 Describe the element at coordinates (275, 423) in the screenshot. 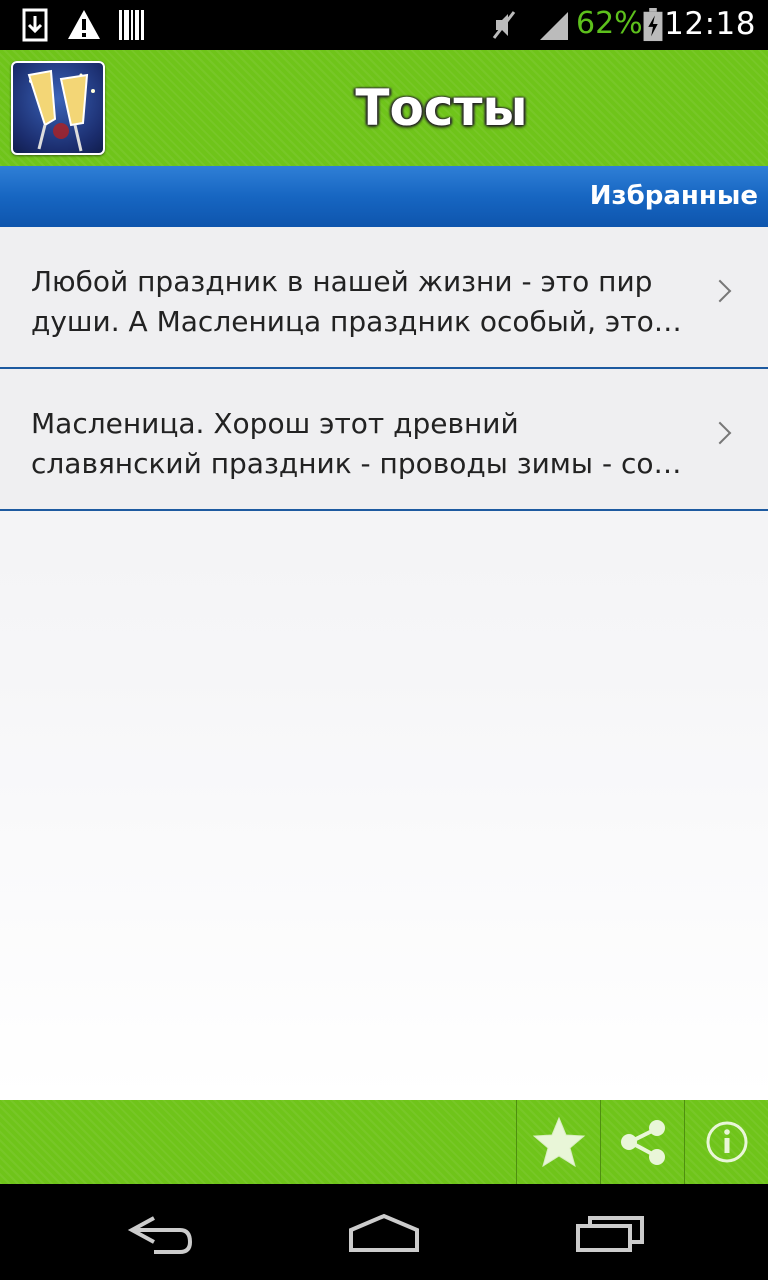

I see `list-item-line: Масленица. Хорош этот древний` at that location.